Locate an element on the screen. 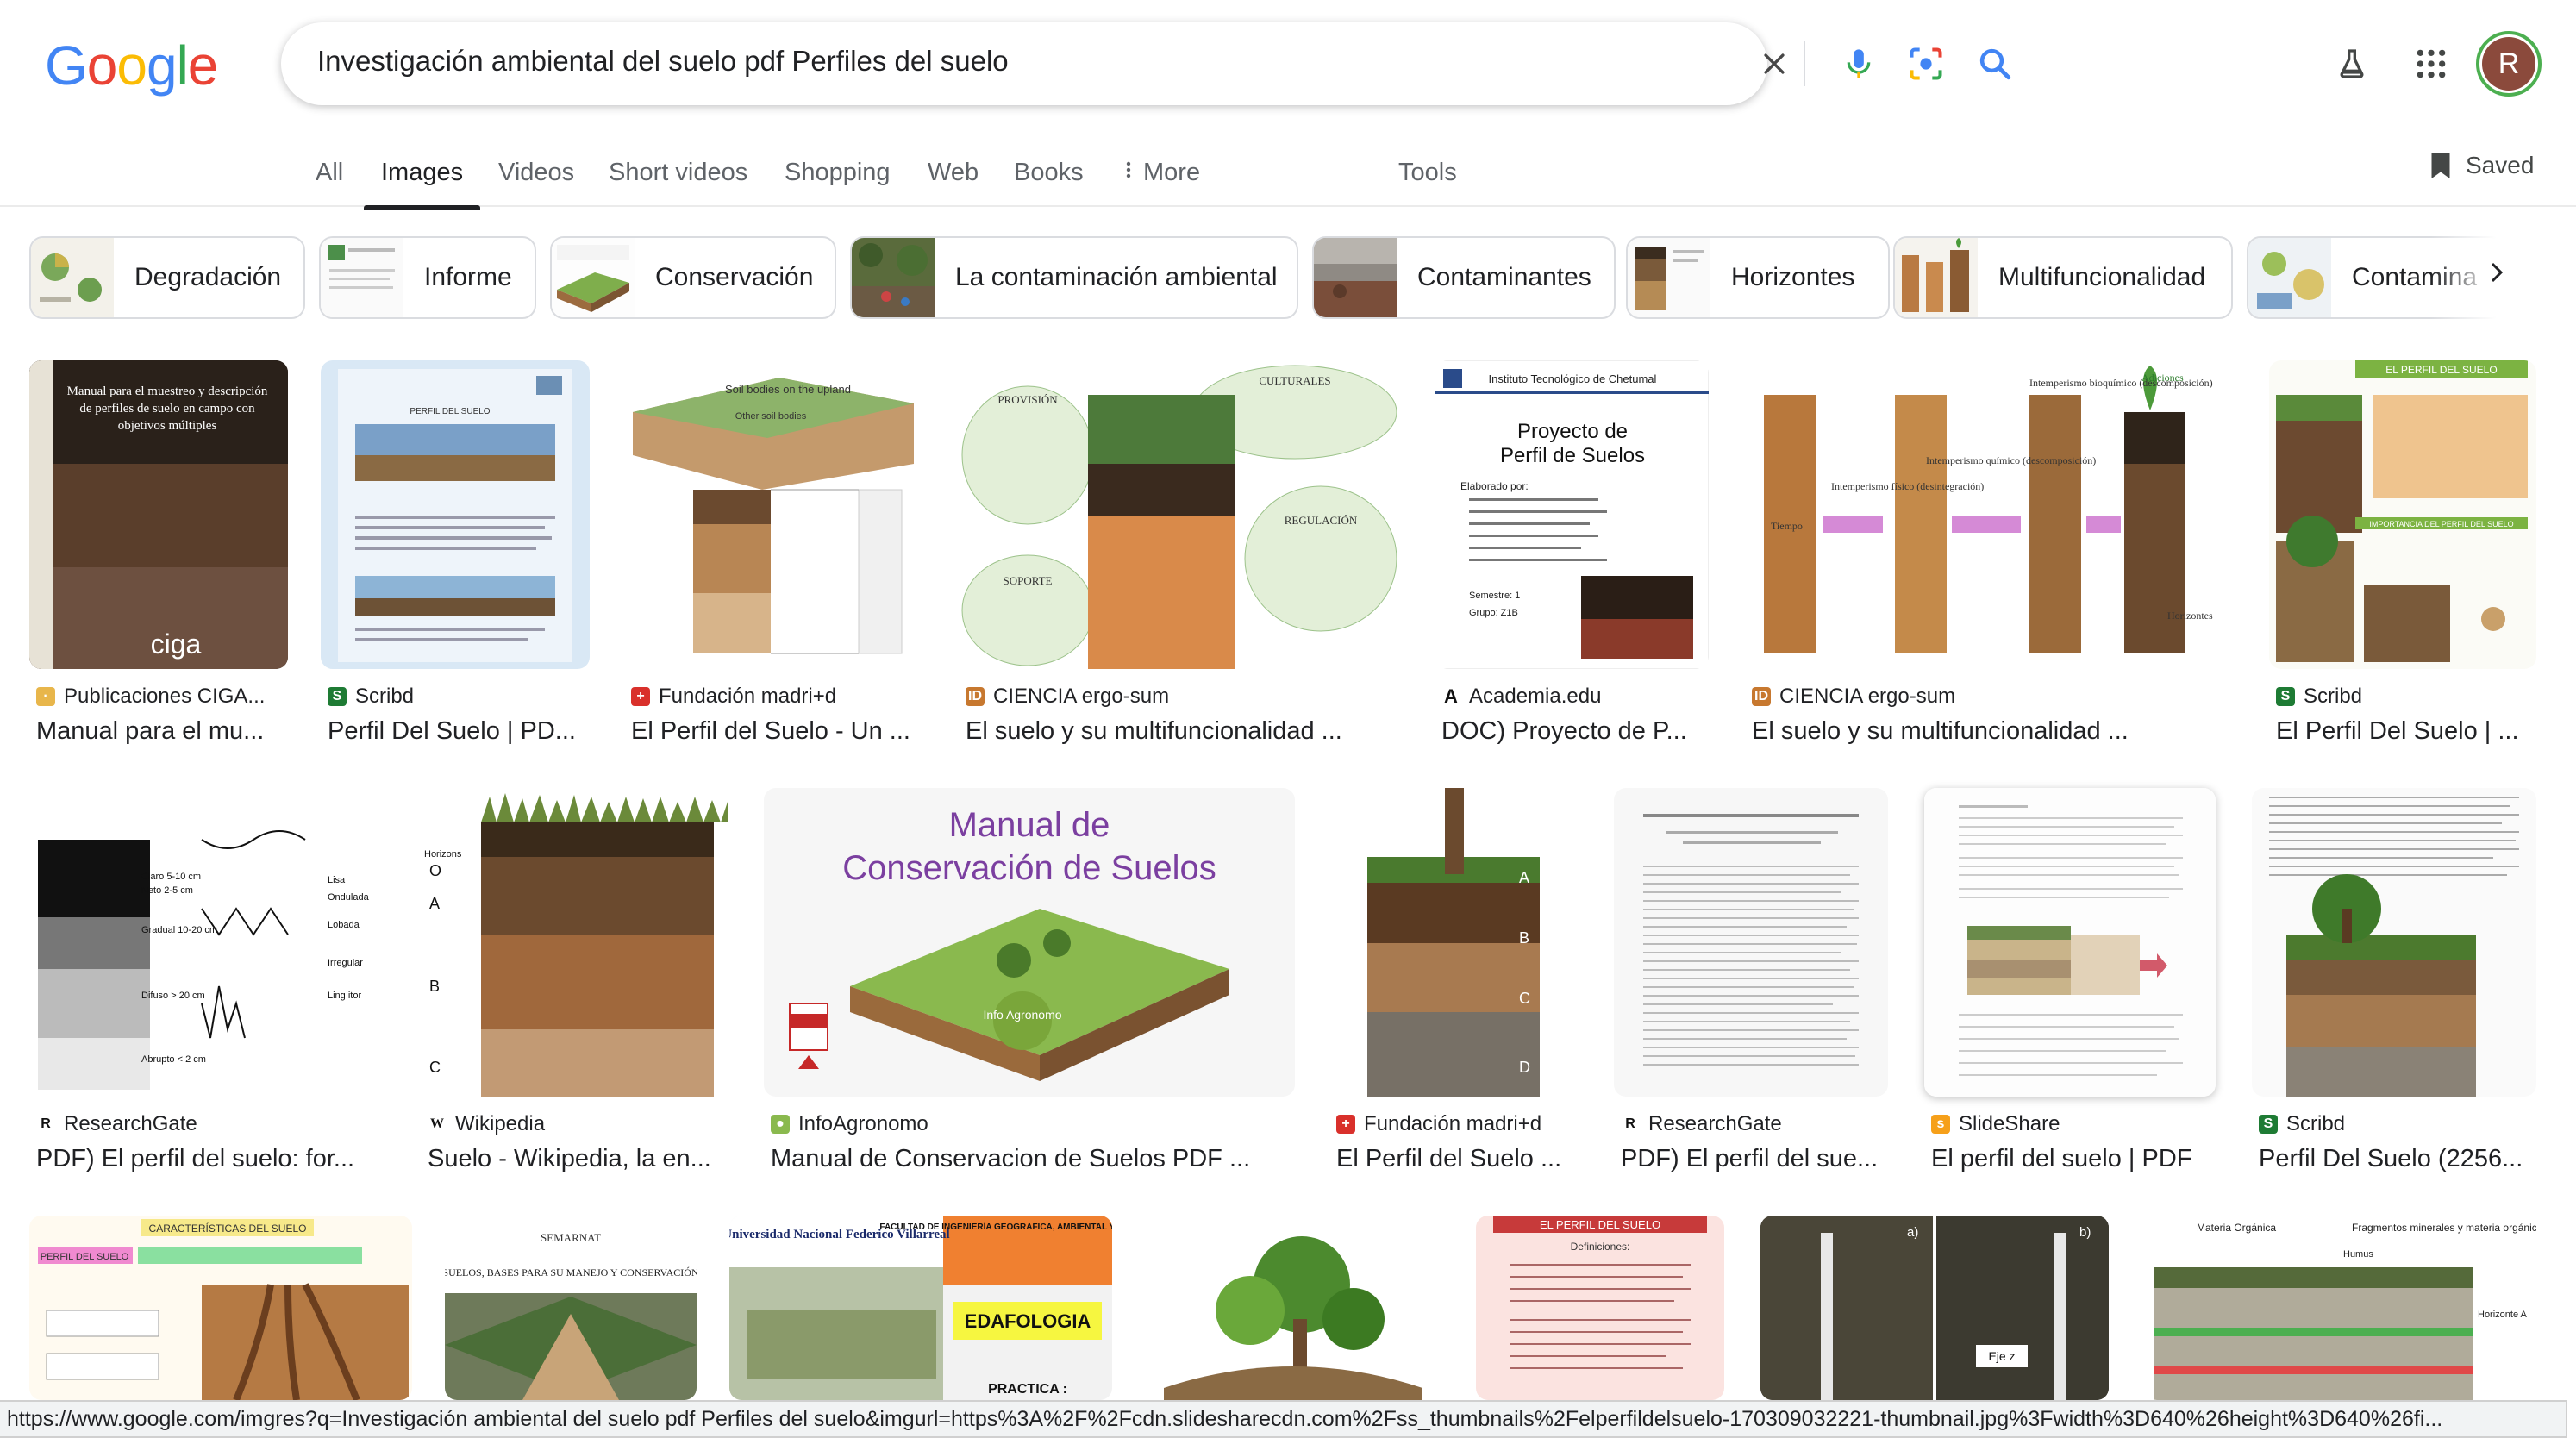  tab-shopping: Shopping is located at coordinates (838, 184).